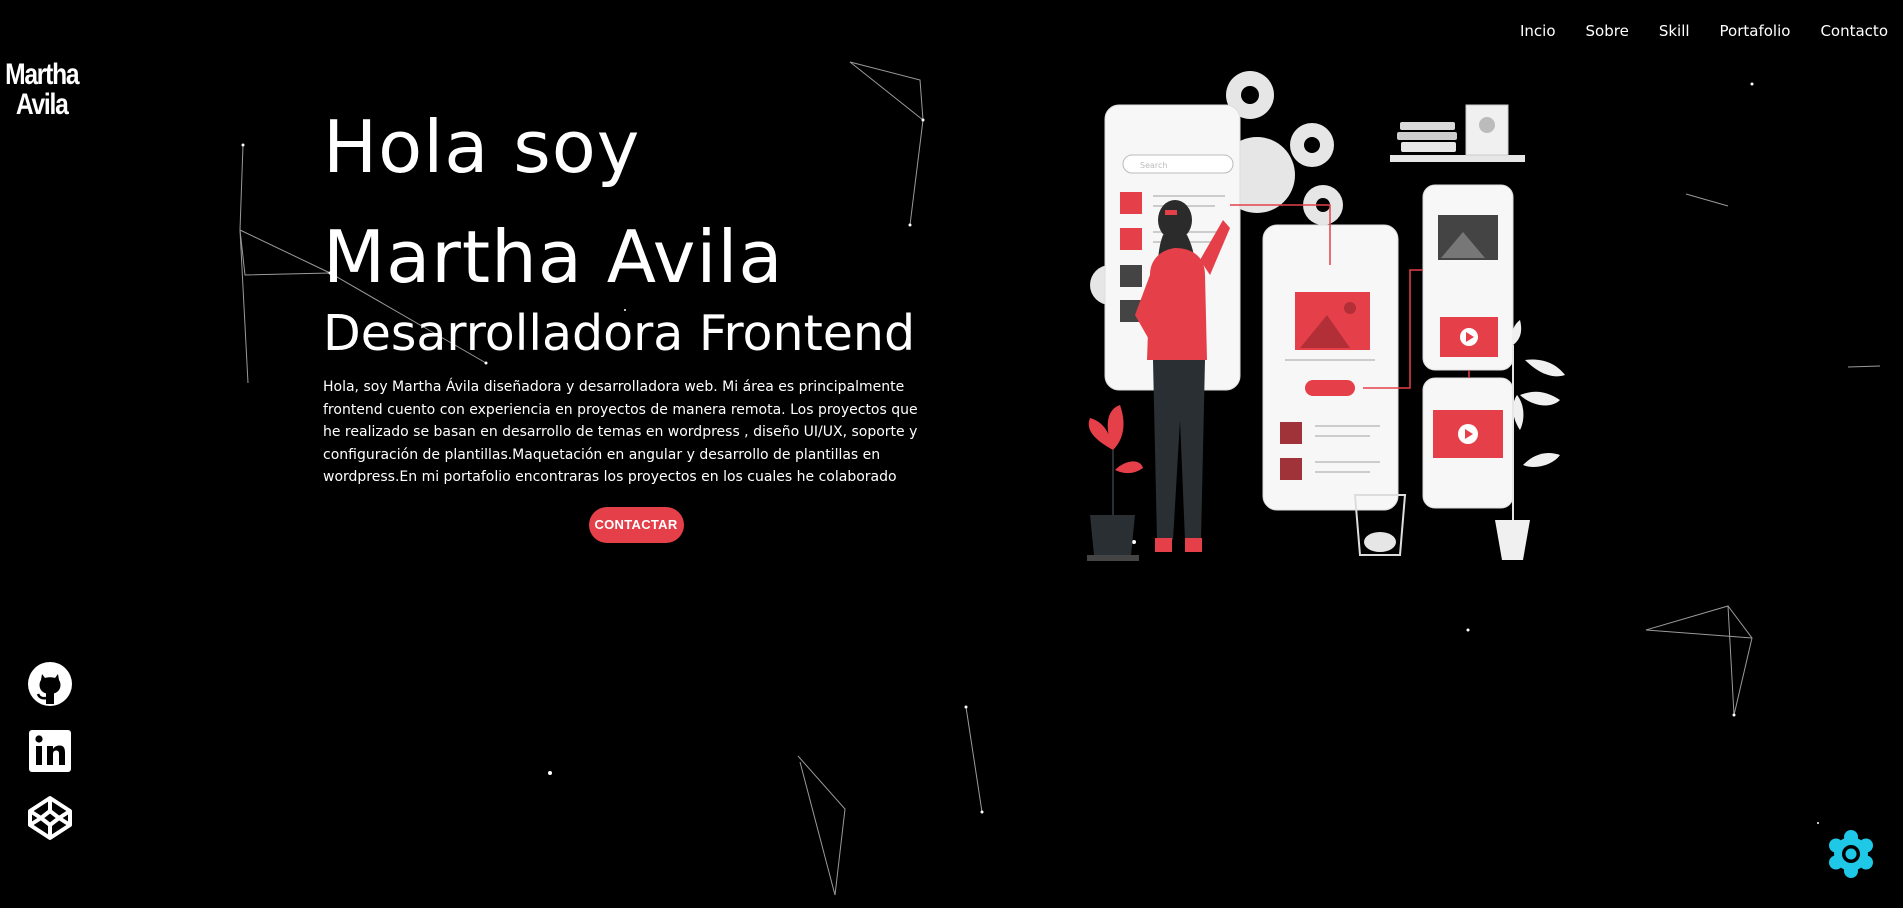  What do you see at coordinates (50, 751) in the screenshot?
I see `linkedin-icon` at bounding box center [50, 751].